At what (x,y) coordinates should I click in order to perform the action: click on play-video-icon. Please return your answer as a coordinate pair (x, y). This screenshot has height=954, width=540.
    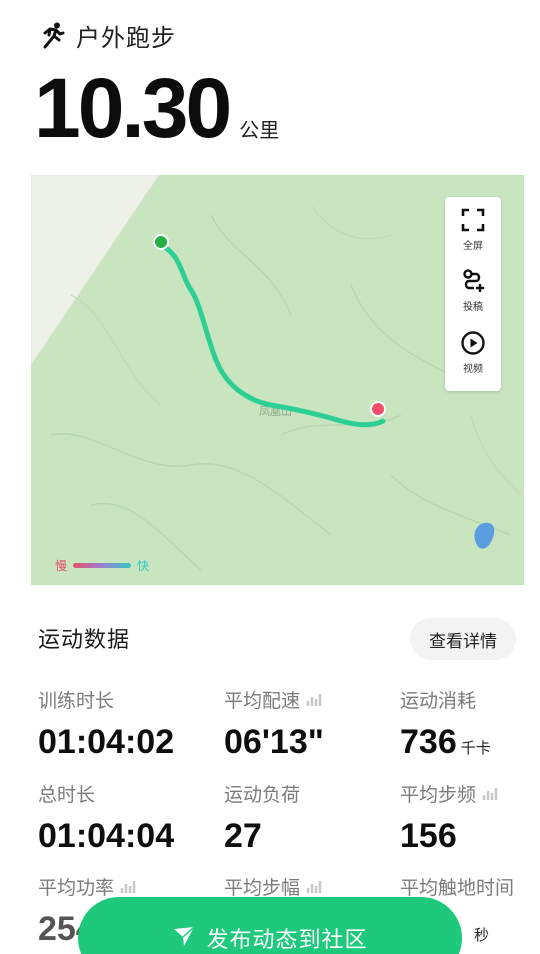
    Looking at the image, I should click on (473, 342).